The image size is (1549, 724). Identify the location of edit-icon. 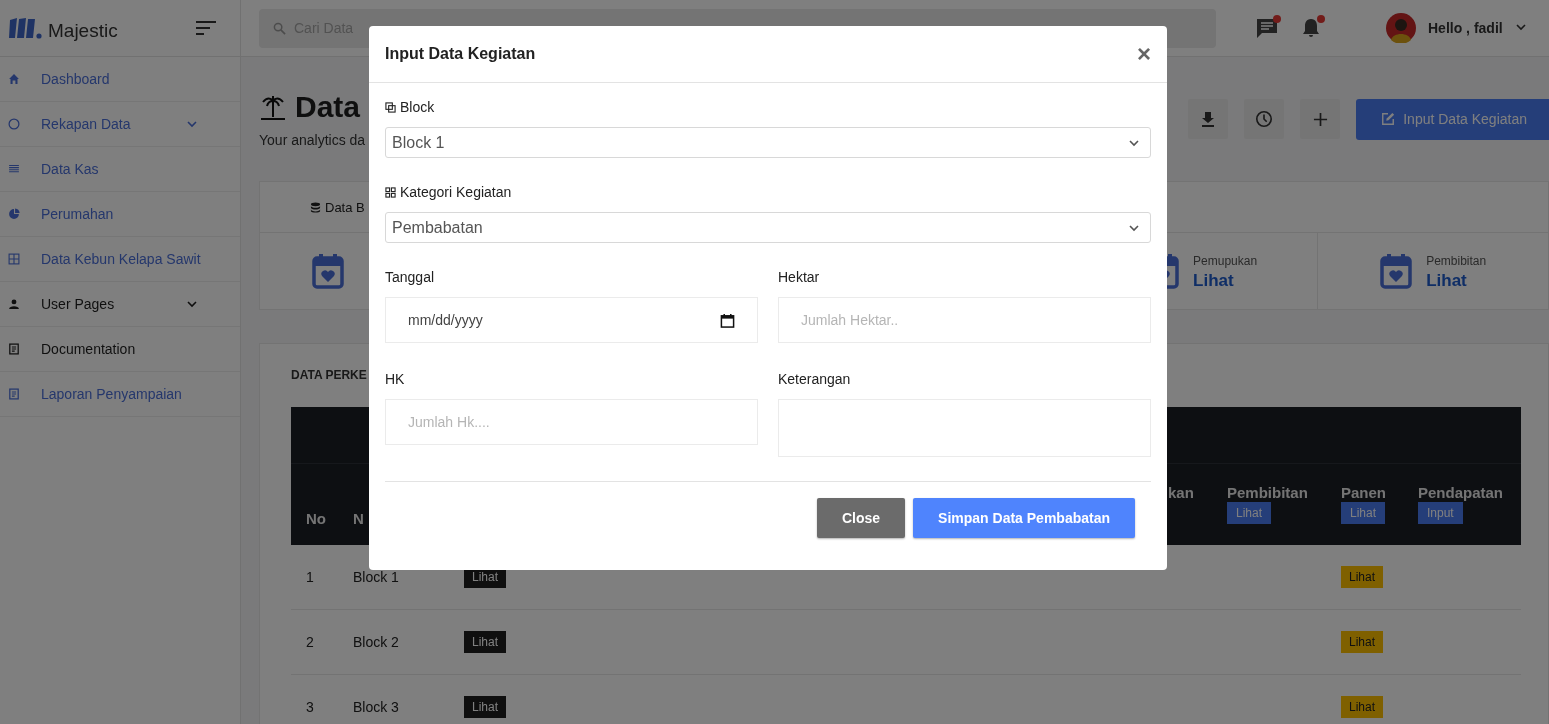
(1388, 119).